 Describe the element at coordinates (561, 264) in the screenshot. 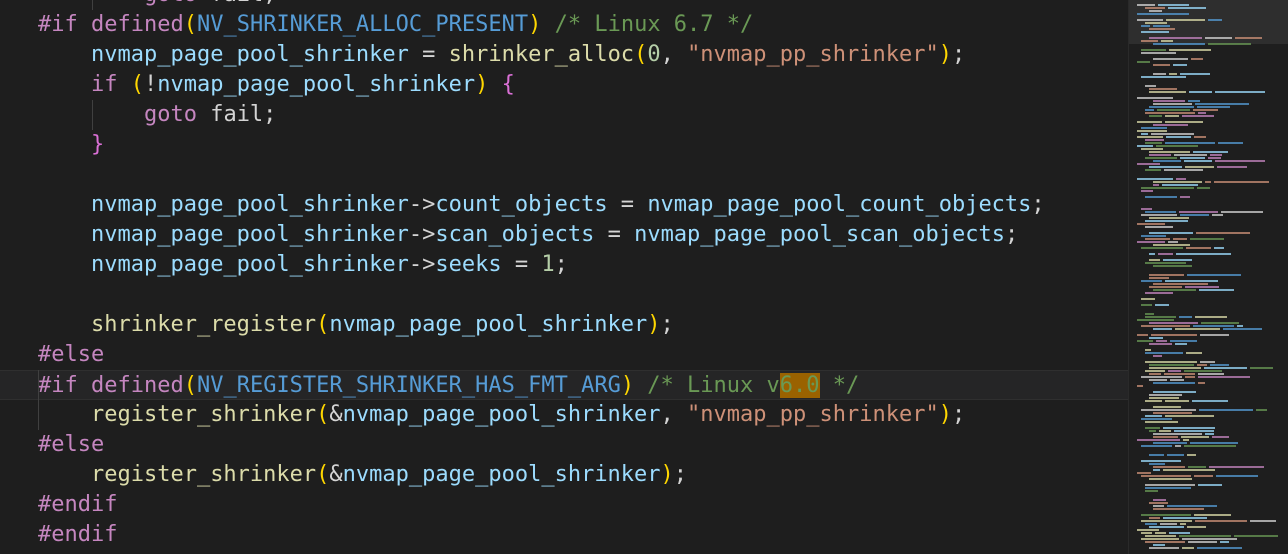

I see `code-token: ;` at that location.